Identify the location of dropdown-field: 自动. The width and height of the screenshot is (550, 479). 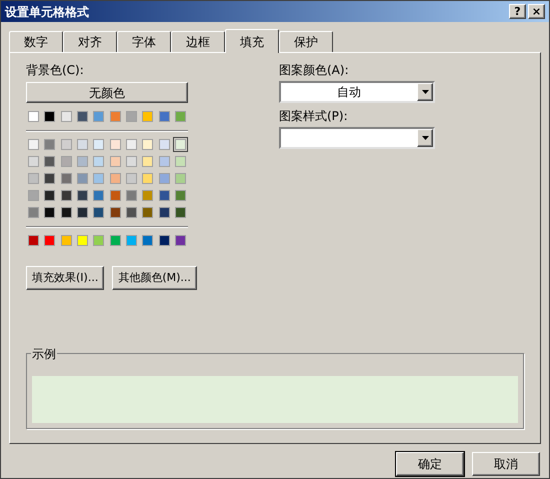
(357, 92).